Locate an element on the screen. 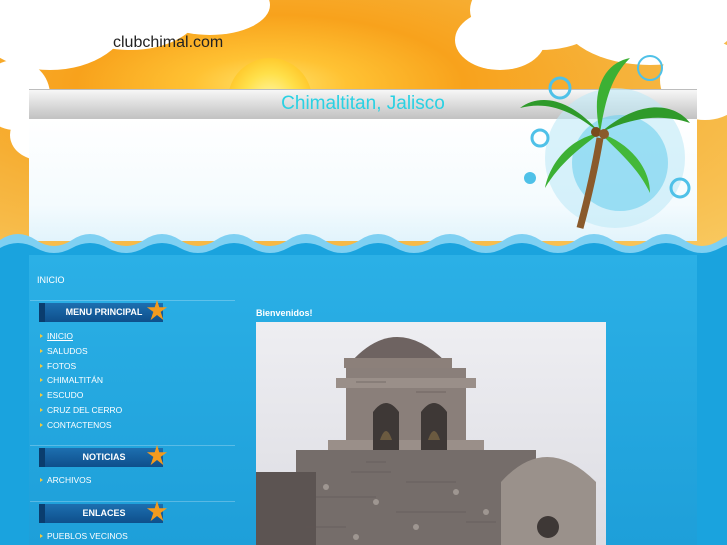 This screenshot has width=727, height=545. menu-item-cruz-del-cerro: CRUZ DEL CERRO is located at coordinates (80, 410).